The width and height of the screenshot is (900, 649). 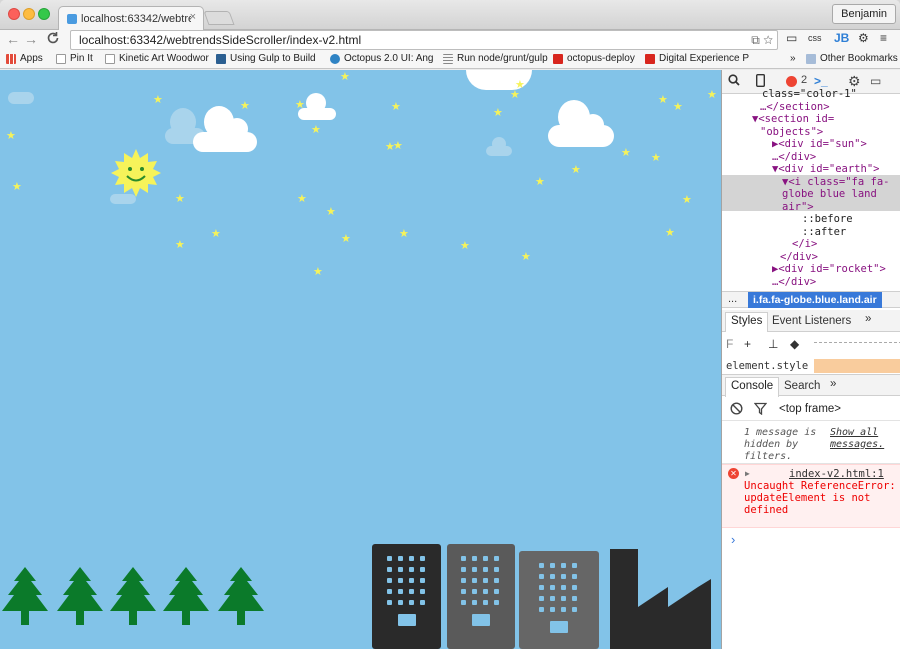 I want to click on tab-event-listeners: Event Listeners, so click(x=811, y=321).